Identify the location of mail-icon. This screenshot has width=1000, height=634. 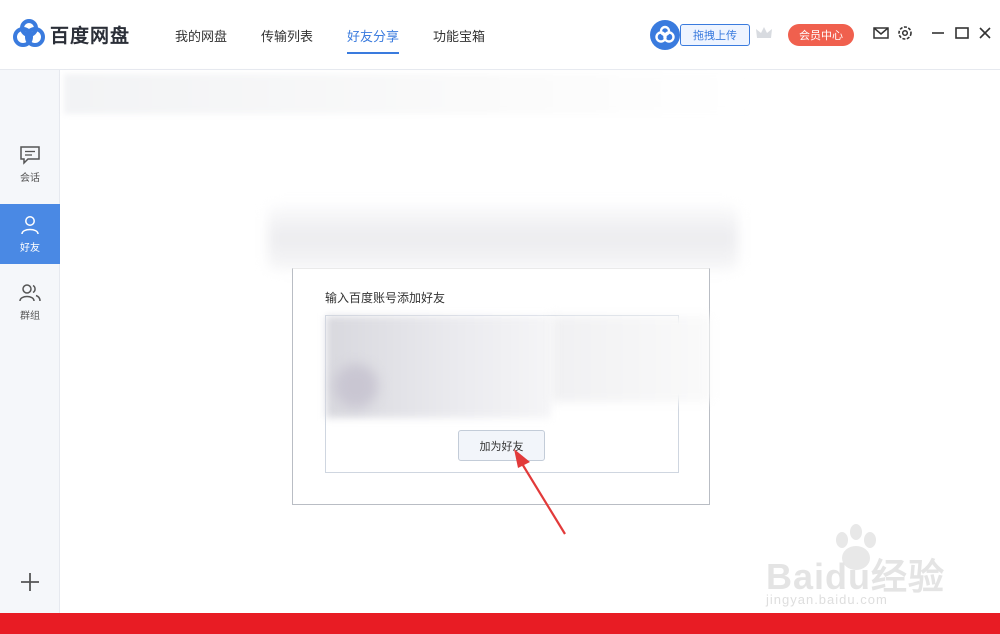
(881, 33).